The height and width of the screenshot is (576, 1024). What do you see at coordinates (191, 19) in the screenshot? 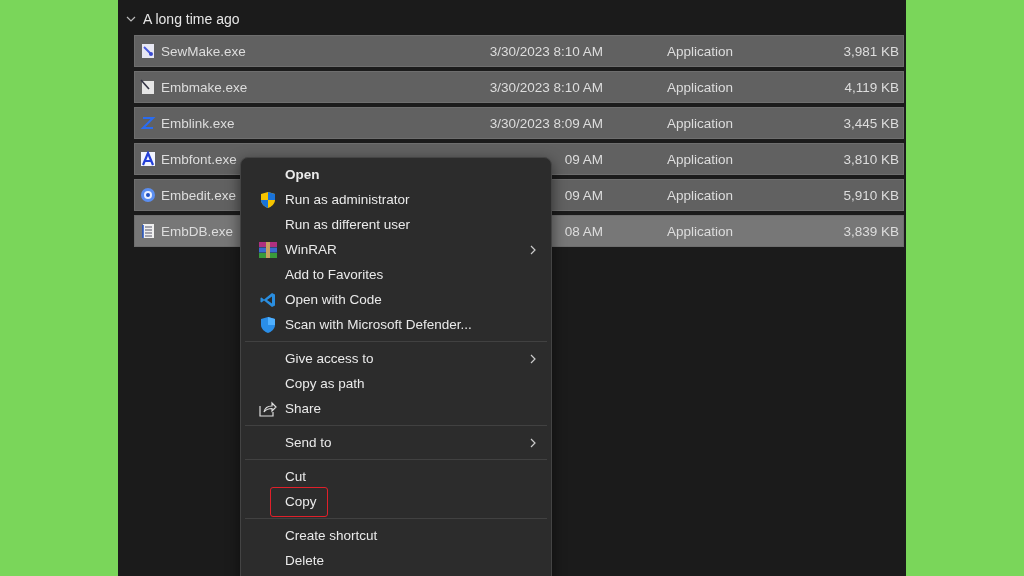
I see `group-title: A long time ago` at bounding box center [191, 19].